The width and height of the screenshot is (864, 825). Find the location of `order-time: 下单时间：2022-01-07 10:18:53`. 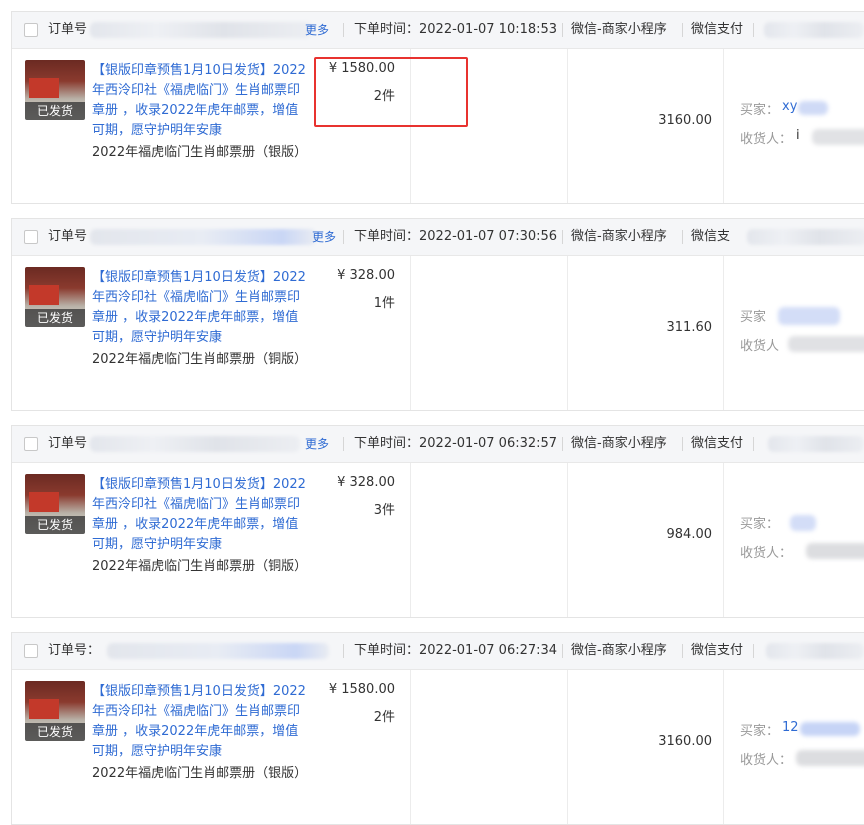

order-time: 下单时间：2022-01-07 10:18:53 is located at coordinates (456, 29).